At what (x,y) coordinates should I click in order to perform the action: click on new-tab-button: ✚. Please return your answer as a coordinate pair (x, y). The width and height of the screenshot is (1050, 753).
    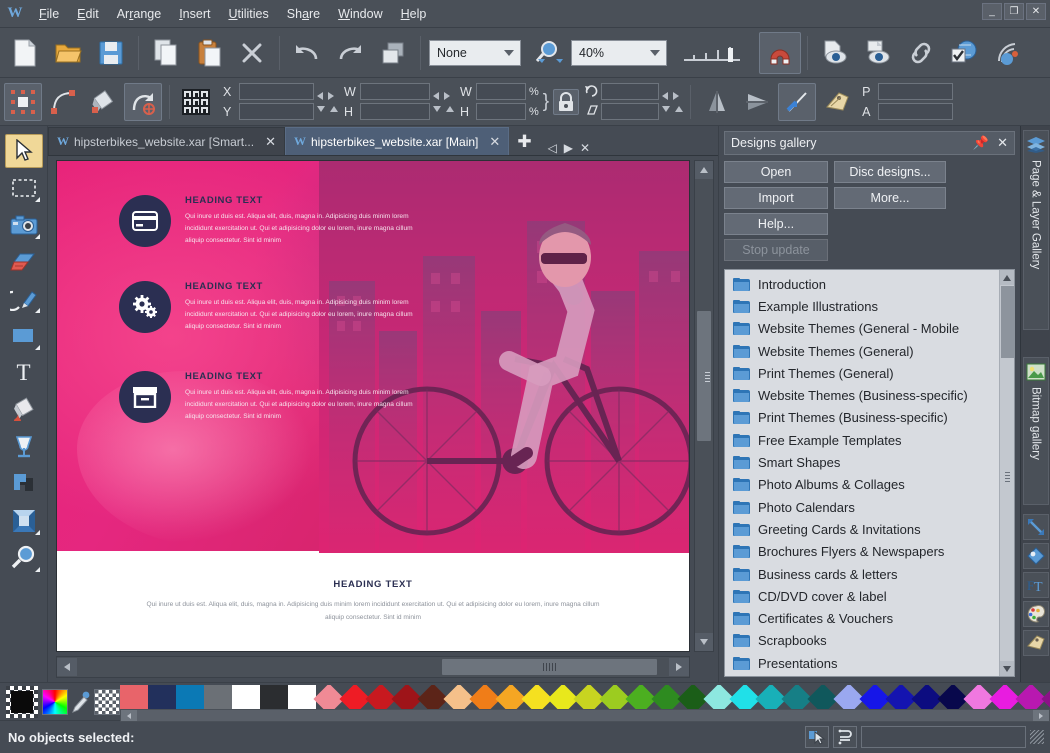
    Looking at the image, I should click on (524, 142).